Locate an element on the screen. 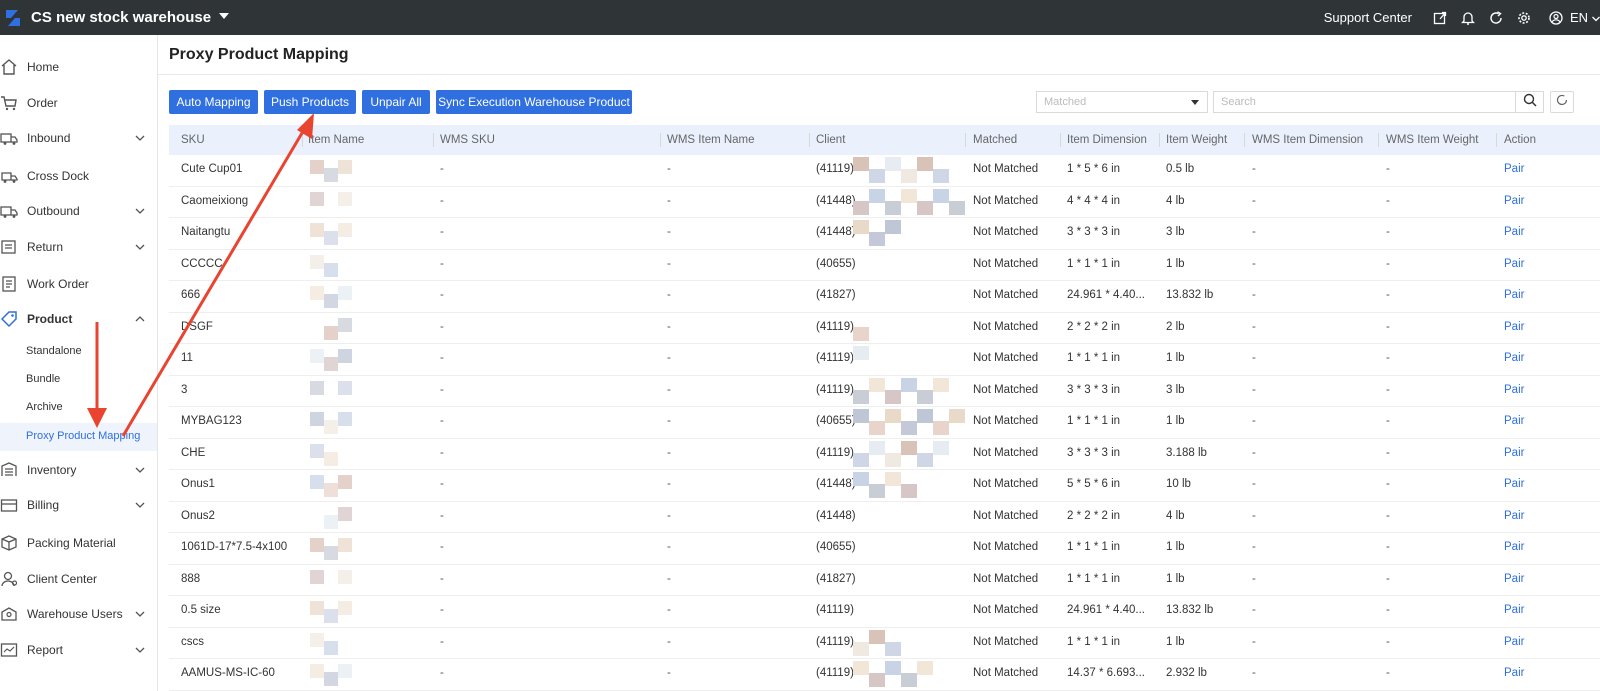 Image resolution: width=1600 pixels, height=691 pixels. warehouse-dropdown-icon is located at coordinates (224, 17).